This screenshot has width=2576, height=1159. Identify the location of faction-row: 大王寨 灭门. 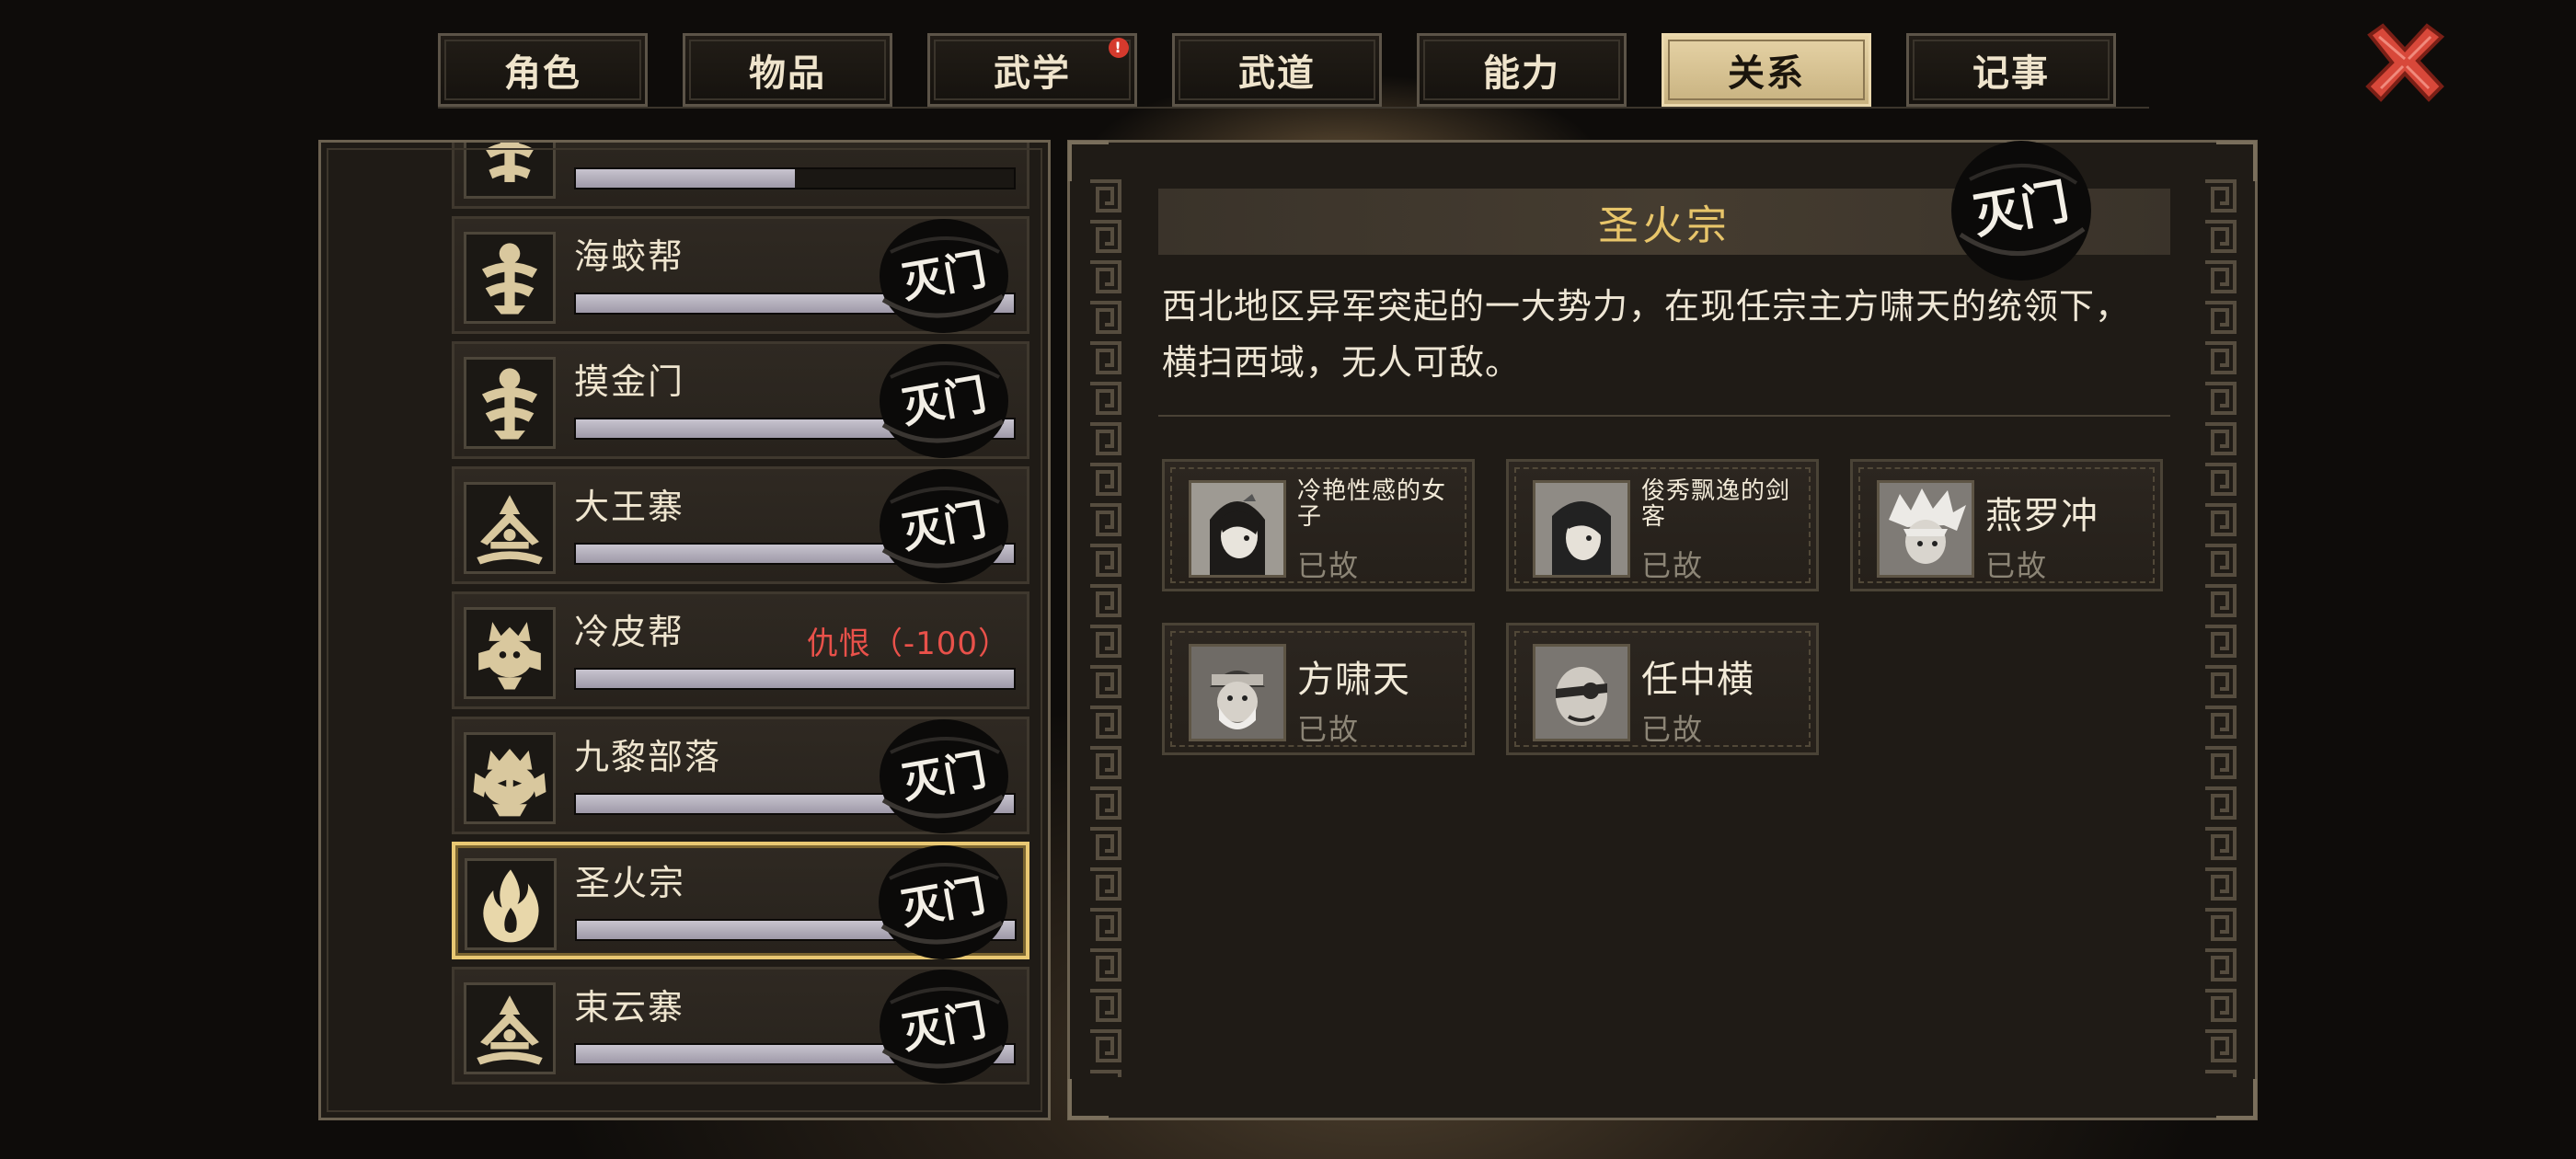
(740, 525).